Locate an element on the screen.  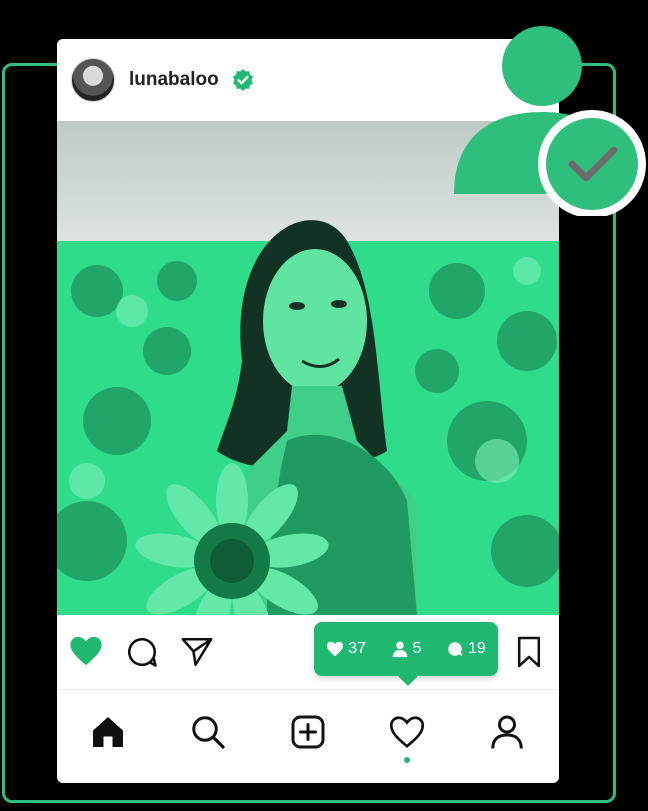
comments-stat: 19 is located at coordinates (466, 649).